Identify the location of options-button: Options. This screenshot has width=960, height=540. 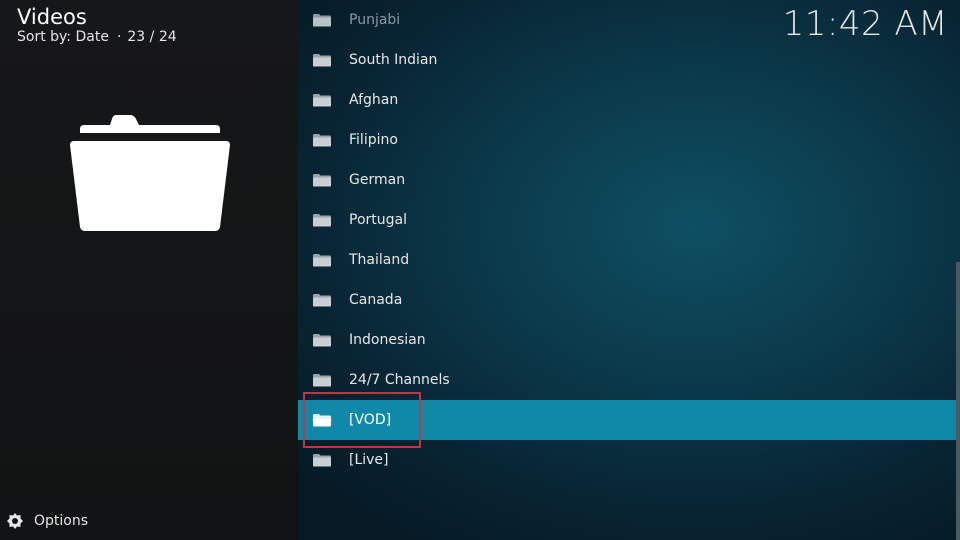
(47, 521).